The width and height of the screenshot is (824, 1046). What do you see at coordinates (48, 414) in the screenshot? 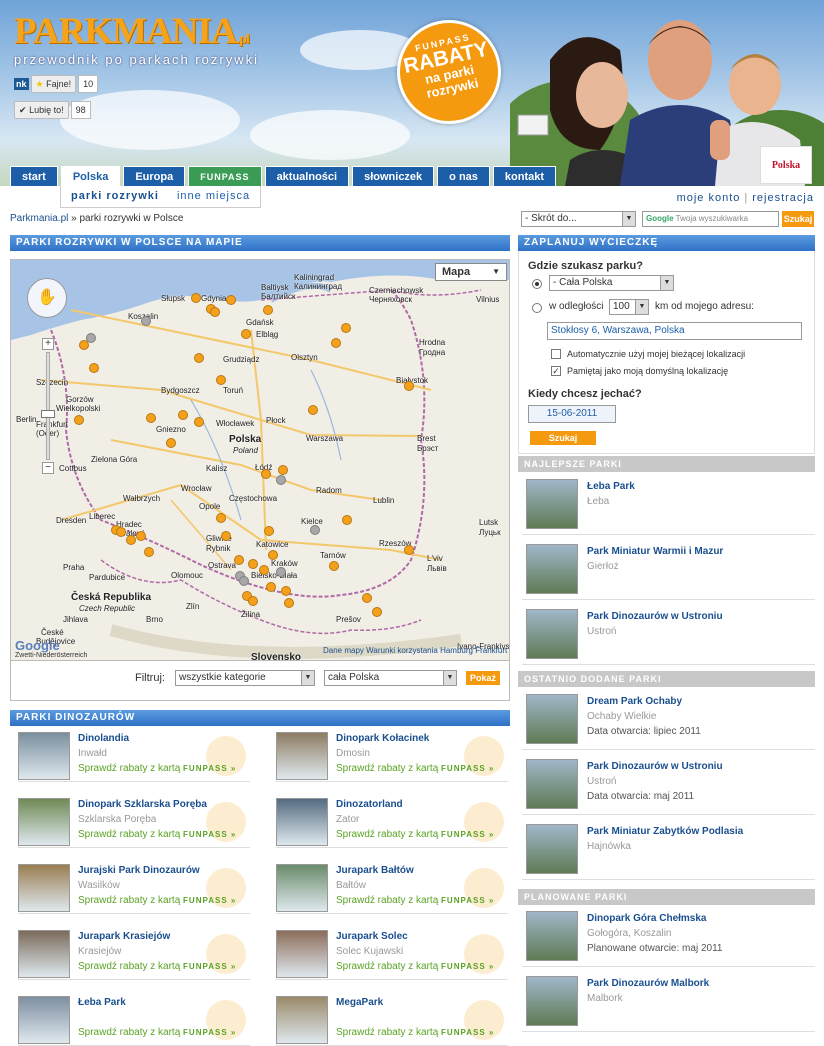
I see `zoom-slider-handle` at bounding box center [48, 414].